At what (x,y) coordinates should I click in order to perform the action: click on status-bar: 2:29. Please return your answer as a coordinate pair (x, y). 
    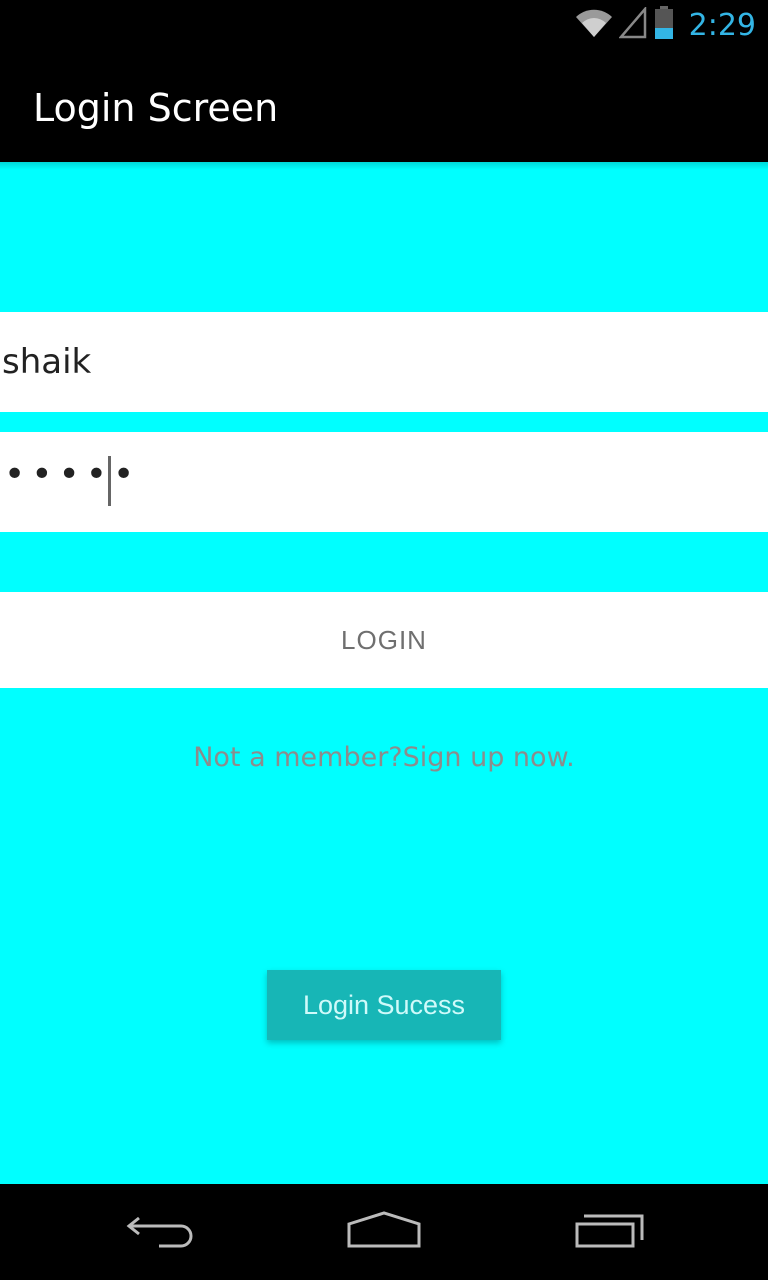
    Looking at the image, I should click on (384, 25).